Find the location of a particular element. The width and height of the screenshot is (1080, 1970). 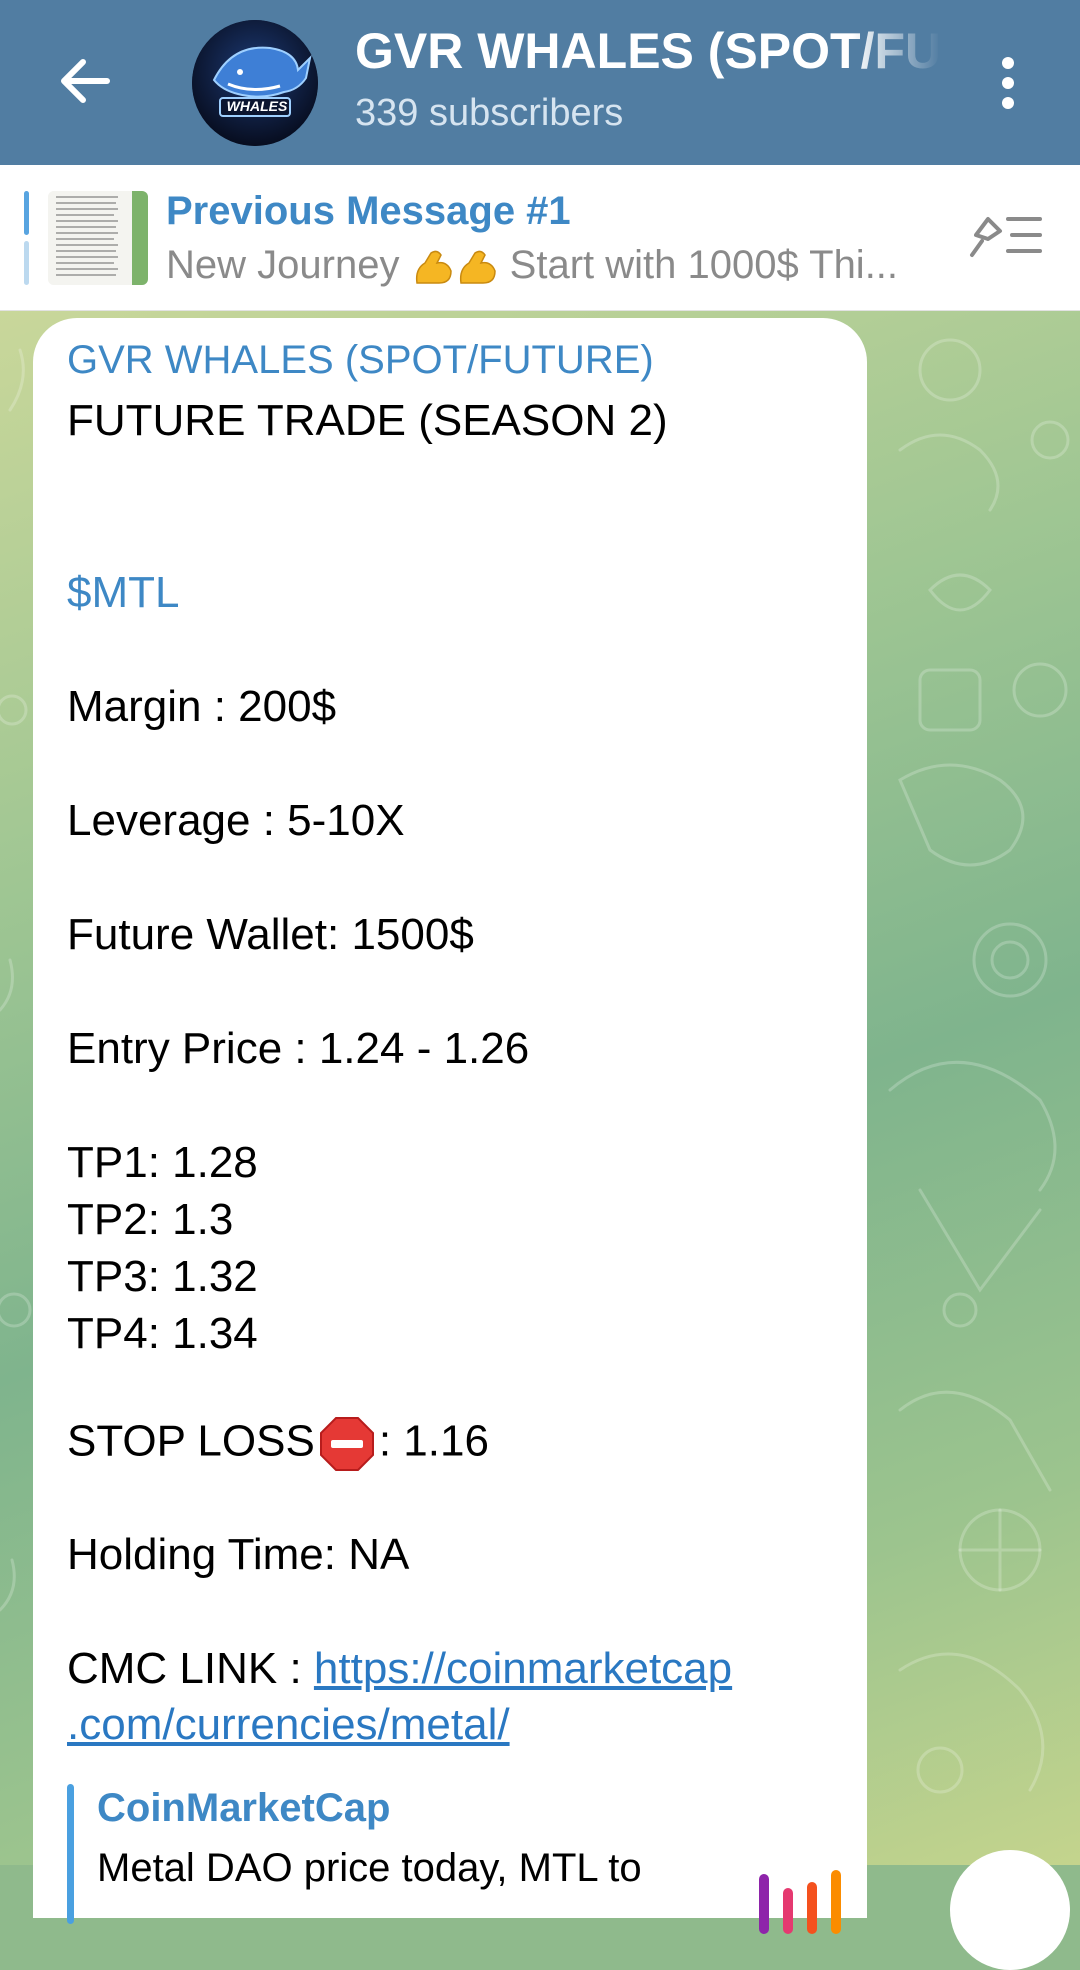

whale-logo-icon is located at coordinates (255, 83).